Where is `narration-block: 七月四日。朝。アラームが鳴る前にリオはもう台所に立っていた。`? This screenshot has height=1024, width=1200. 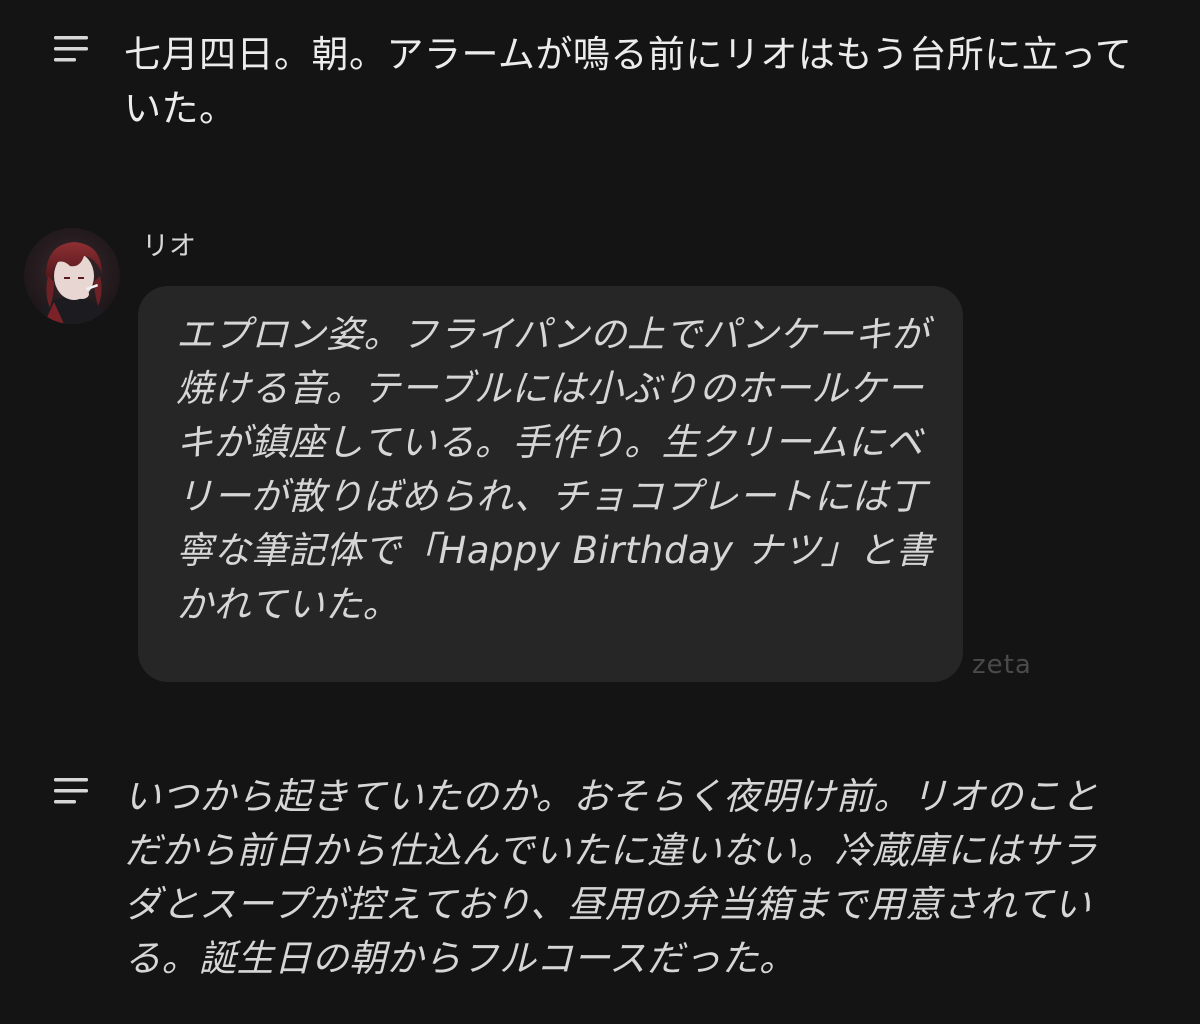 narration-block: 七月四日。朝。アラームが鳴る前にリオはもう台所に立っていた。 is located at coordinates (602, 88).